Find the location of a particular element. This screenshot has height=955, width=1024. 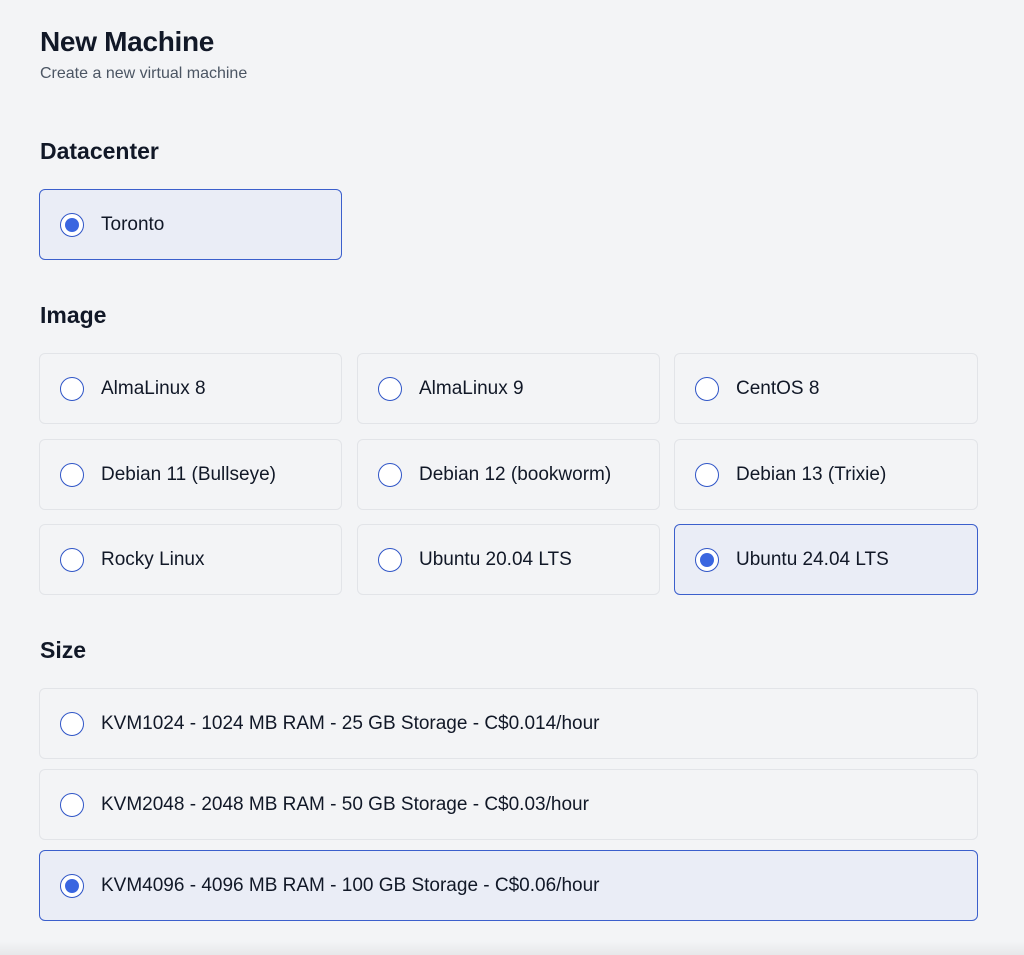

datacenter-heading: Datacenter is located at coordinates (99, 151).